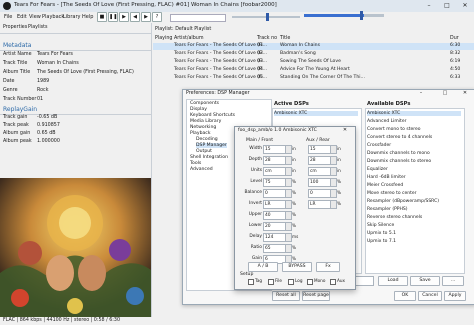 This screenshot has width=474, height=325. I want to click on level-rear-input: 100, so click(319, 182).